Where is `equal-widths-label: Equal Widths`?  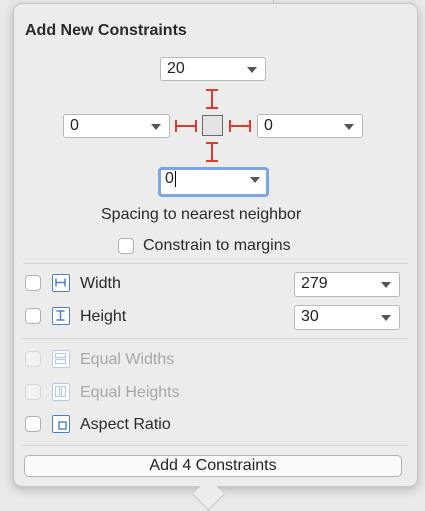 equal-widths-label: Equal Widths is located at coordinates (127, 359).